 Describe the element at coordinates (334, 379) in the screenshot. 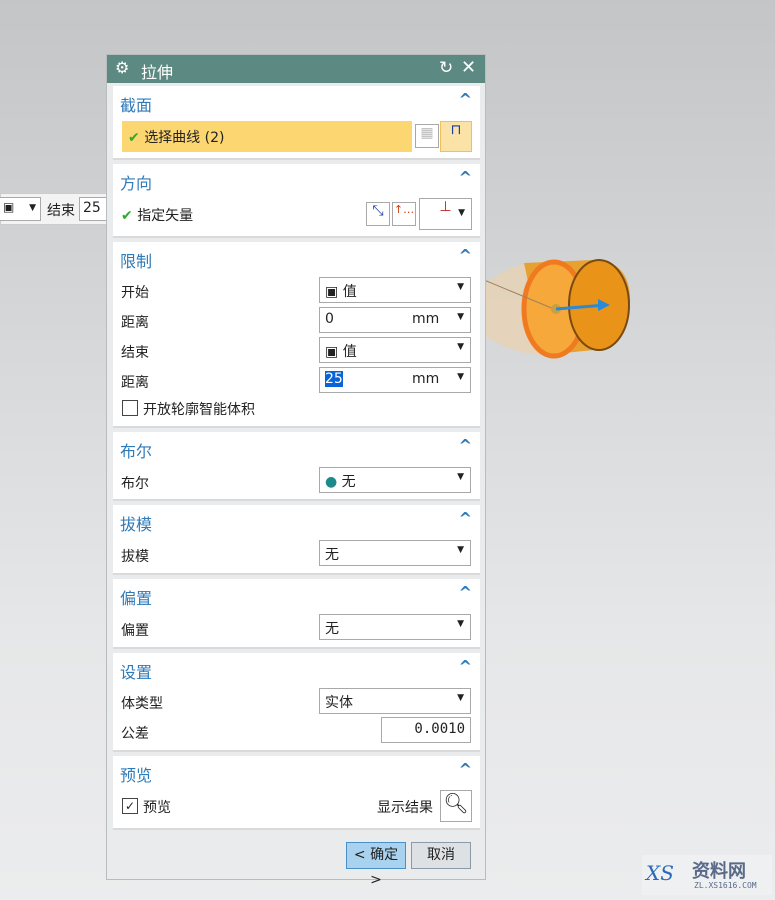

I see `end-distance-value: 25` at that location.